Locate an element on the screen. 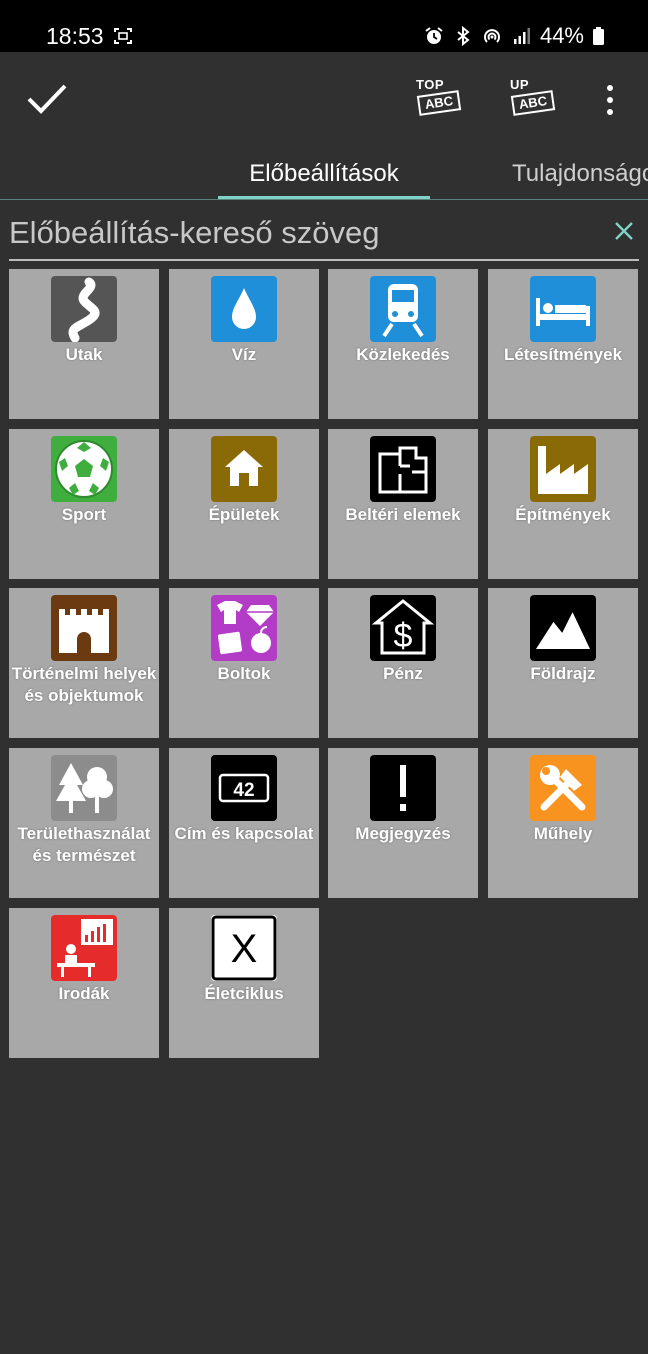  preset-workshop: Műhely is located at coordinates (563, 823).